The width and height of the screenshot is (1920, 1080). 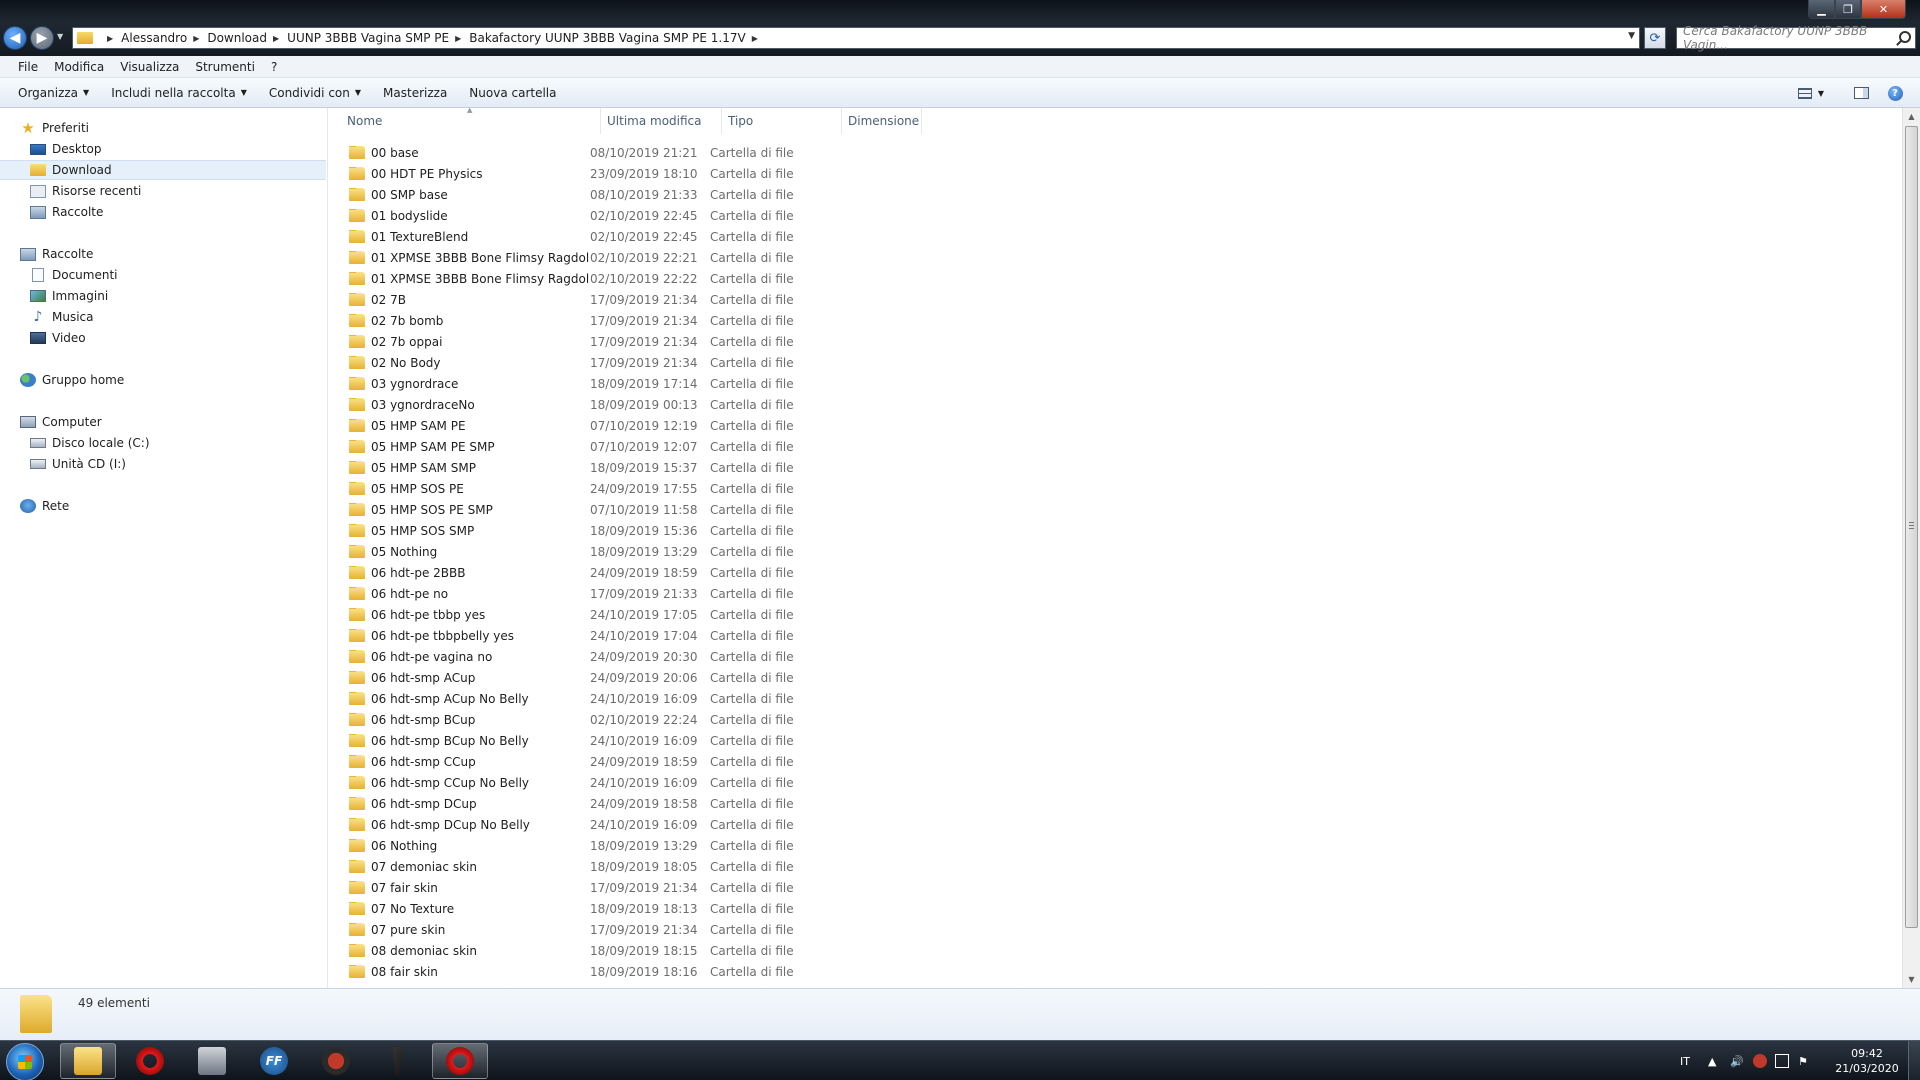 I want to click on column-name: Nome ▲, so click(x=465, y=121).